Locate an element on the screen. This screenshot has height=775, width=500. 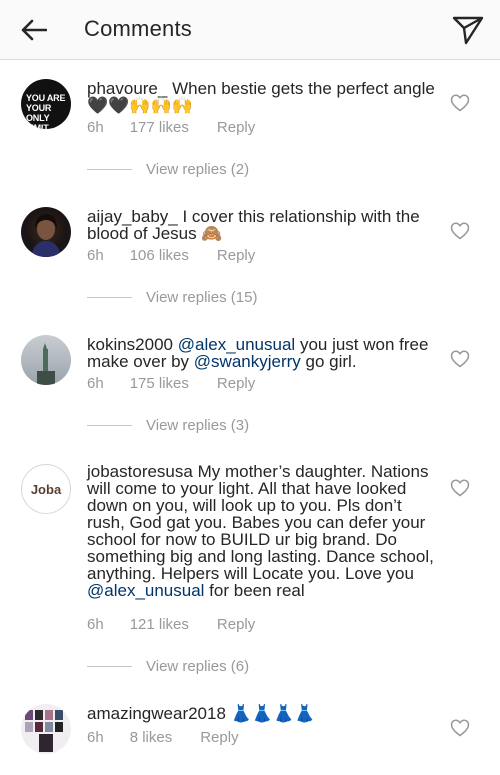
comment-likes: 8 likes is located at coordinates (151, 737).